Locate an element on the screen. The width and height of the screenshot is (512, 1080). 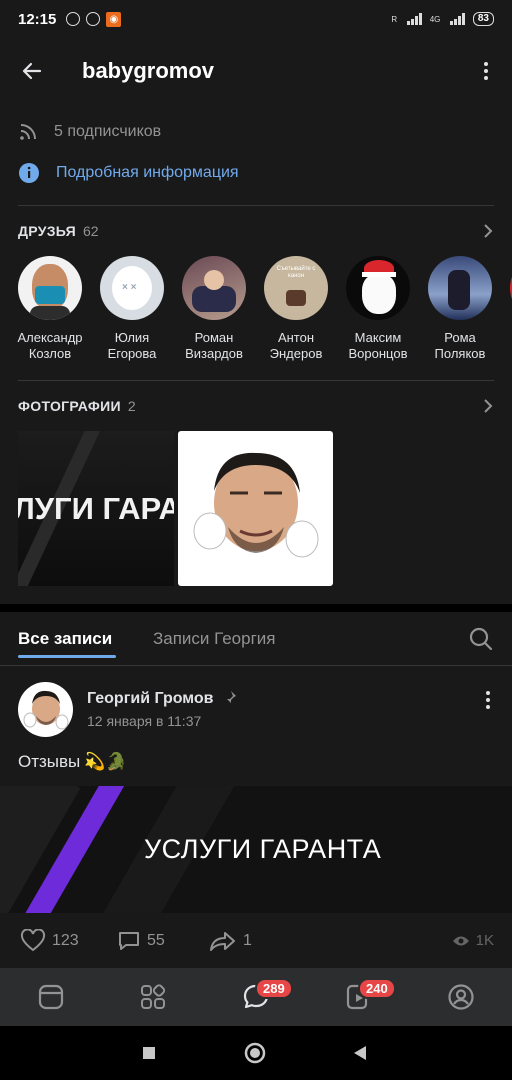
details-link: Подробная информация is located at coordinates (128, 173).